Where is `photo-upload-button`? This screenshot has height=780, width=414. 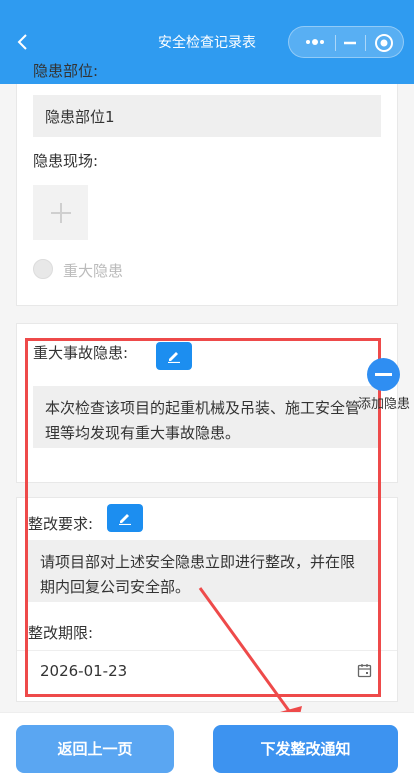 photo-upload-button is located at coordinates (60, 212).